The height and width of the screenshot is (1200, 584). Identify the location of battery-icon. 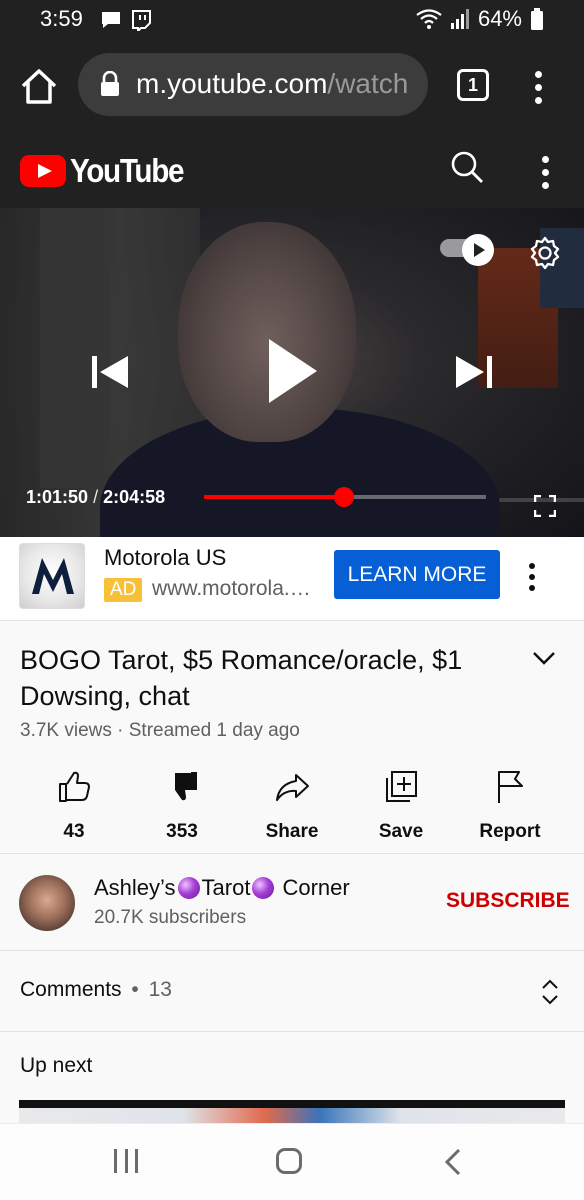
(537, 19).